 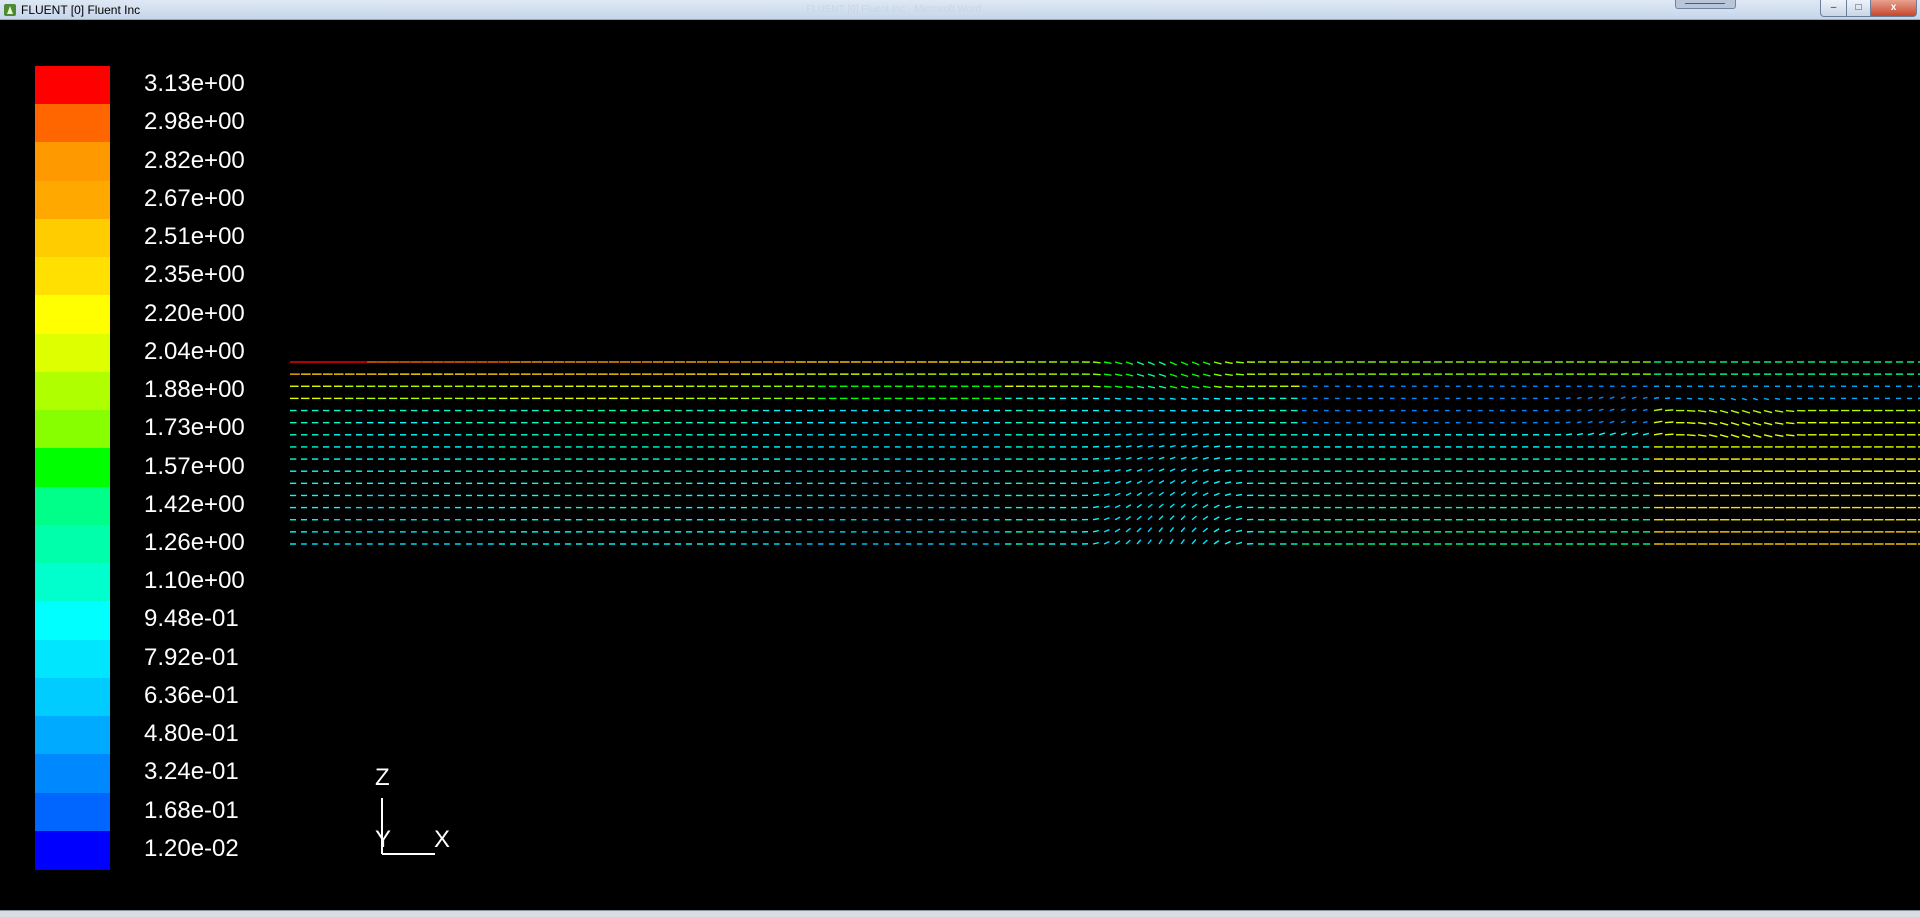 What do you see at coordinates (382, 777) in the screenshot?
I see `axis-label-z: Z` at bounding box center [382, 777].